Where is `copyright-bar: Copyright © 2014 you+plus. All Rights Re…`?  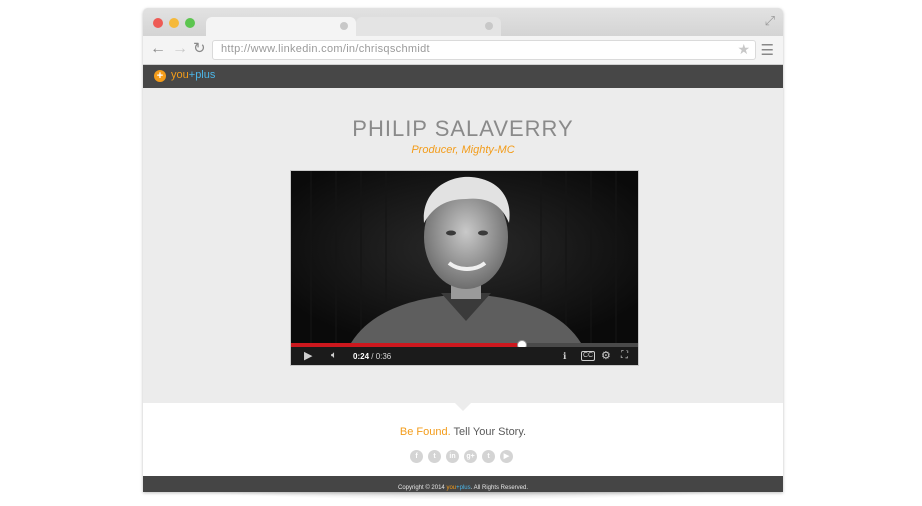
copyright-bar: Copyright © 2014 you+plus. All Rights Re… is located at coordinates (463, 484).